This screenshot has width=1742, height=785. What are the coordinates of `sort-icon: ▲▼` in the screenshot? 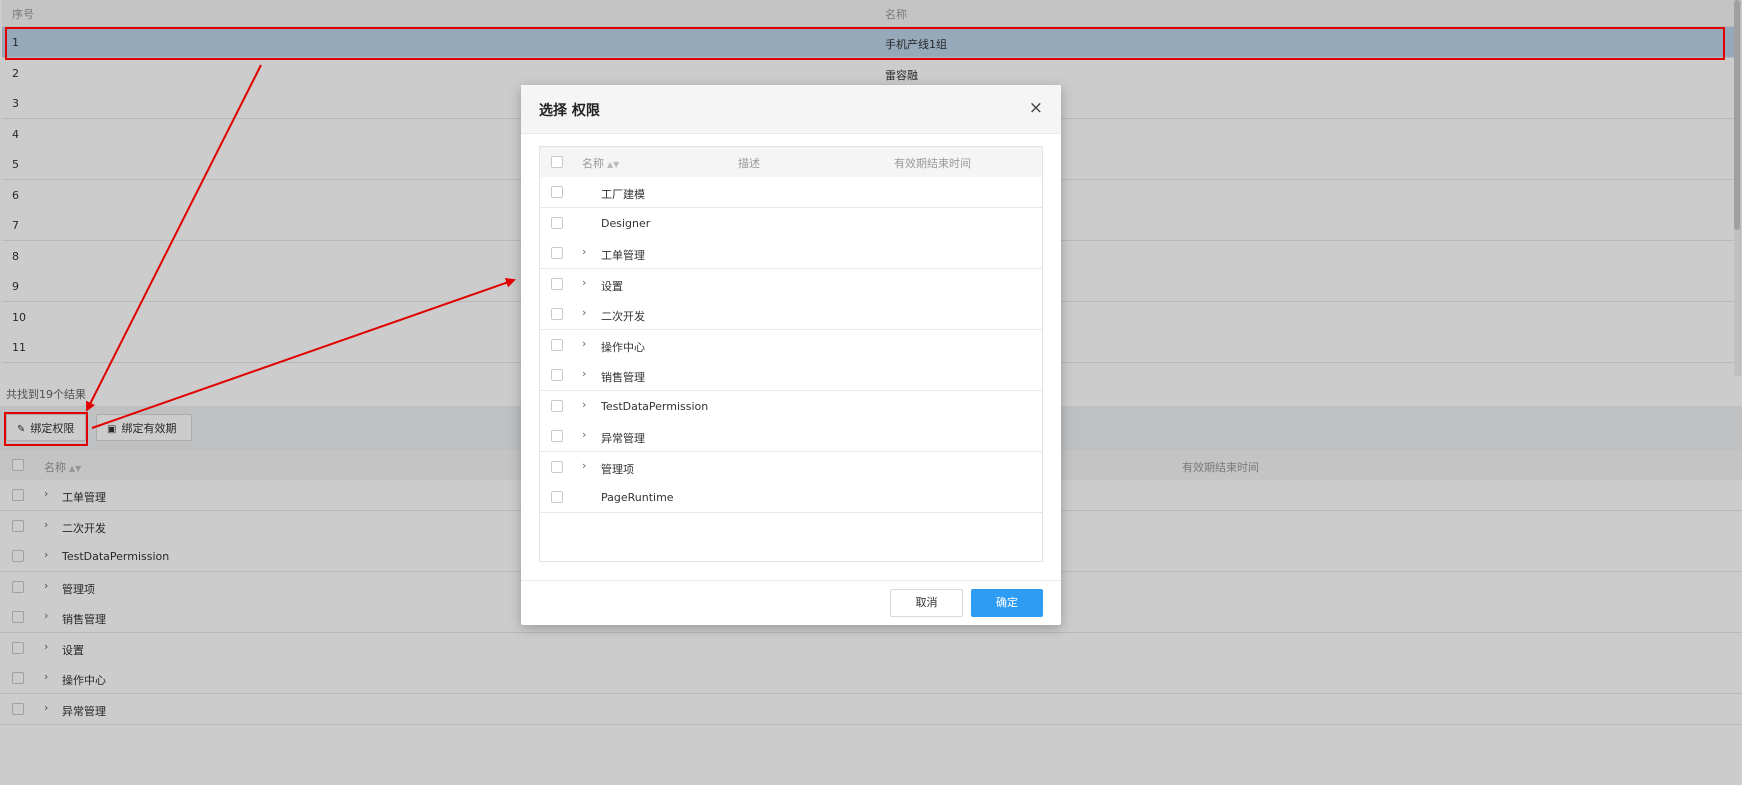 It's located at (613, 164).